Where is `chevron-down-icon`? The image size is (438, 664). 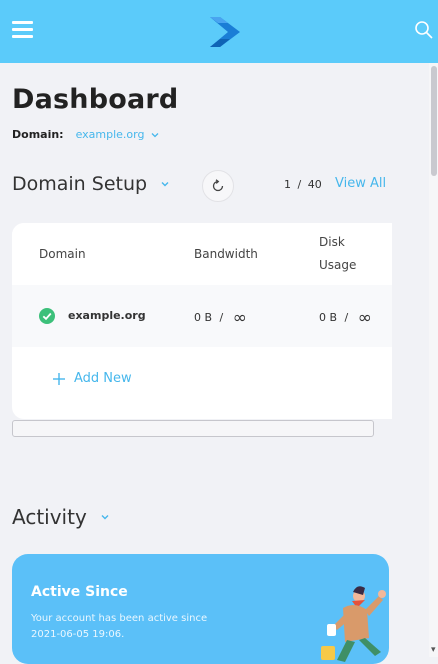
chevron-down-icon is located at coordinates (155, 134).